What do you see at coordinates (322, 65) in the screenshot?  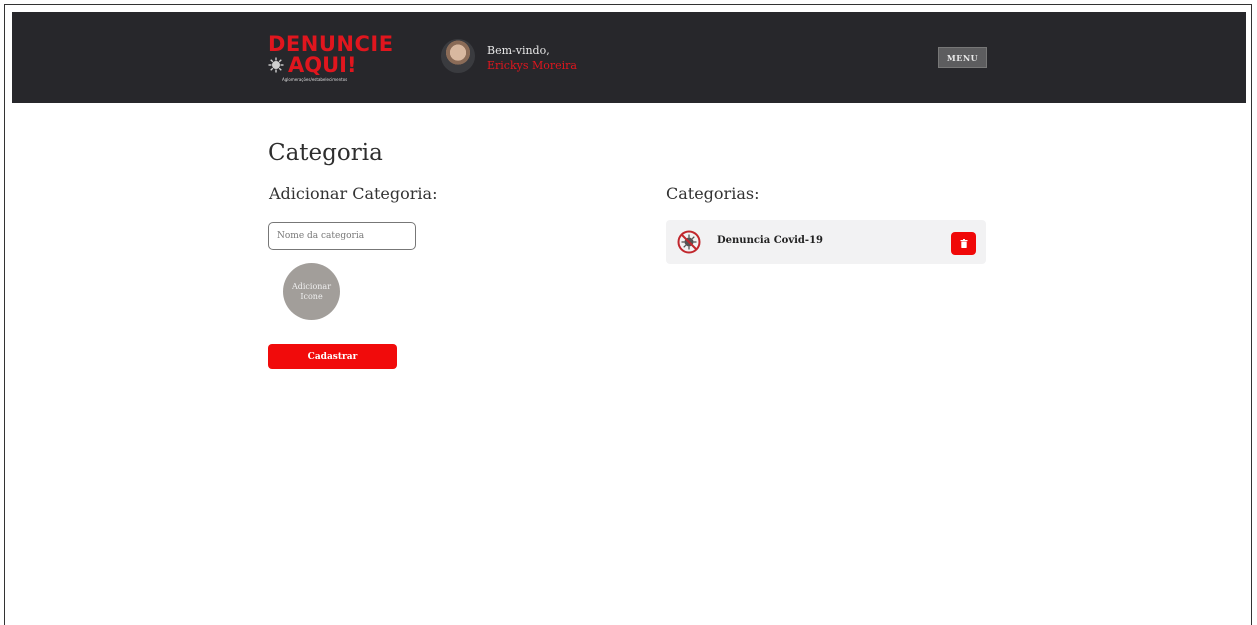 I see `logo-title-line2: AQUI!` at bounding box center [322, 65].